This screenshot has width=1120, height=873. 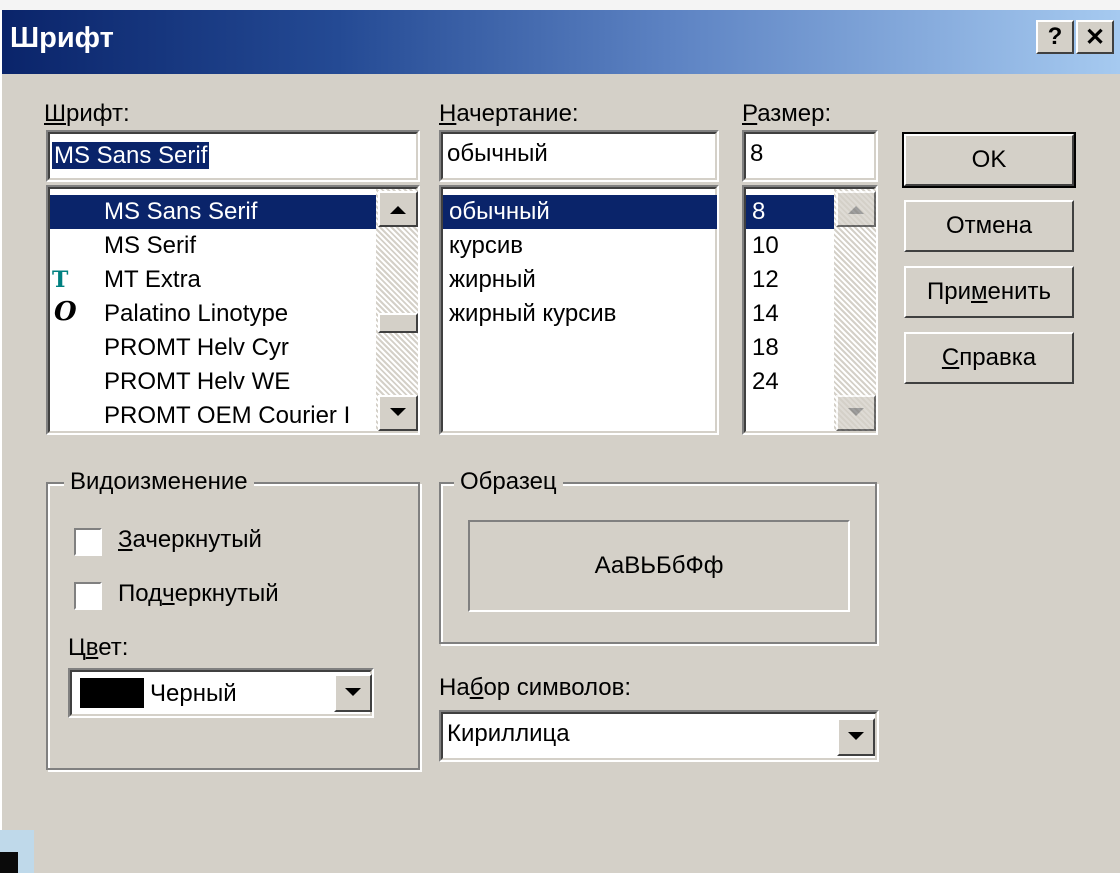 I want to click on sample-text: АаВЬБбФф, so click(x=659, y=565).